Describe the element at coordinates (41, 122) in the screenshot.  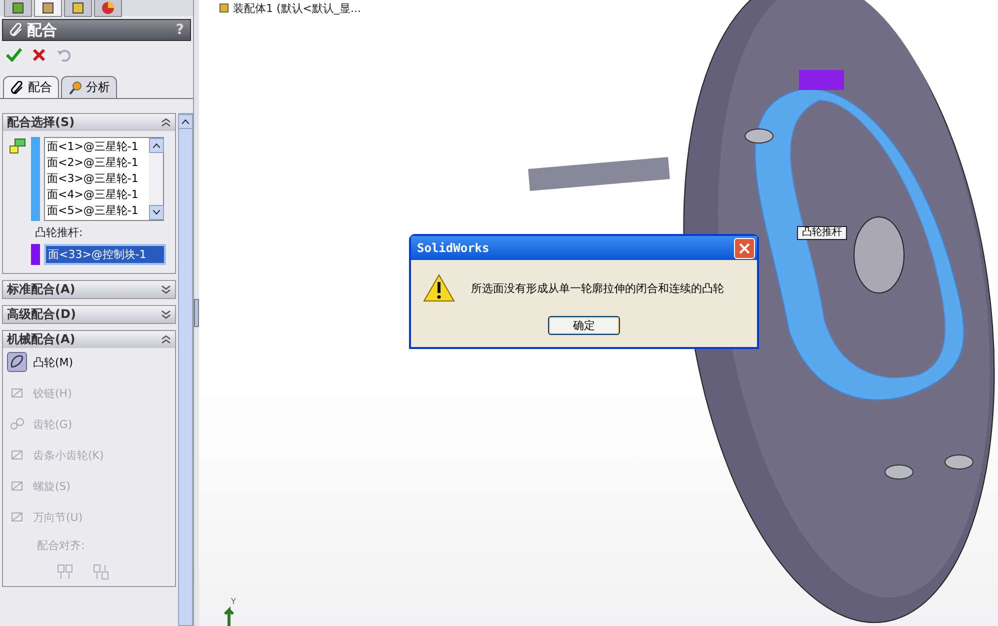
I see `section-title: 配合选择(S)` at that location.